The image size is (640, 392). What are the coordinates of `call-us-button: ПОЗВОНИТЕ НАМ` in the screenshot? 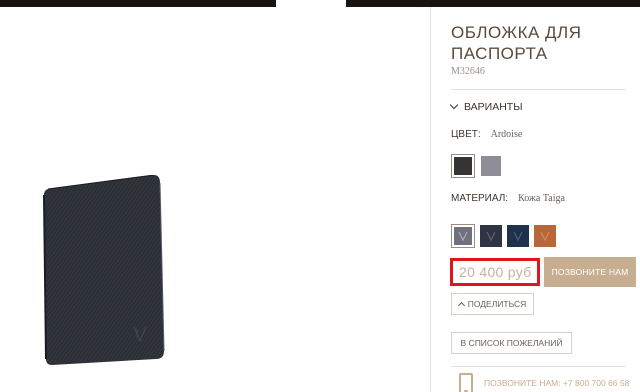 It's located at (590, 272).